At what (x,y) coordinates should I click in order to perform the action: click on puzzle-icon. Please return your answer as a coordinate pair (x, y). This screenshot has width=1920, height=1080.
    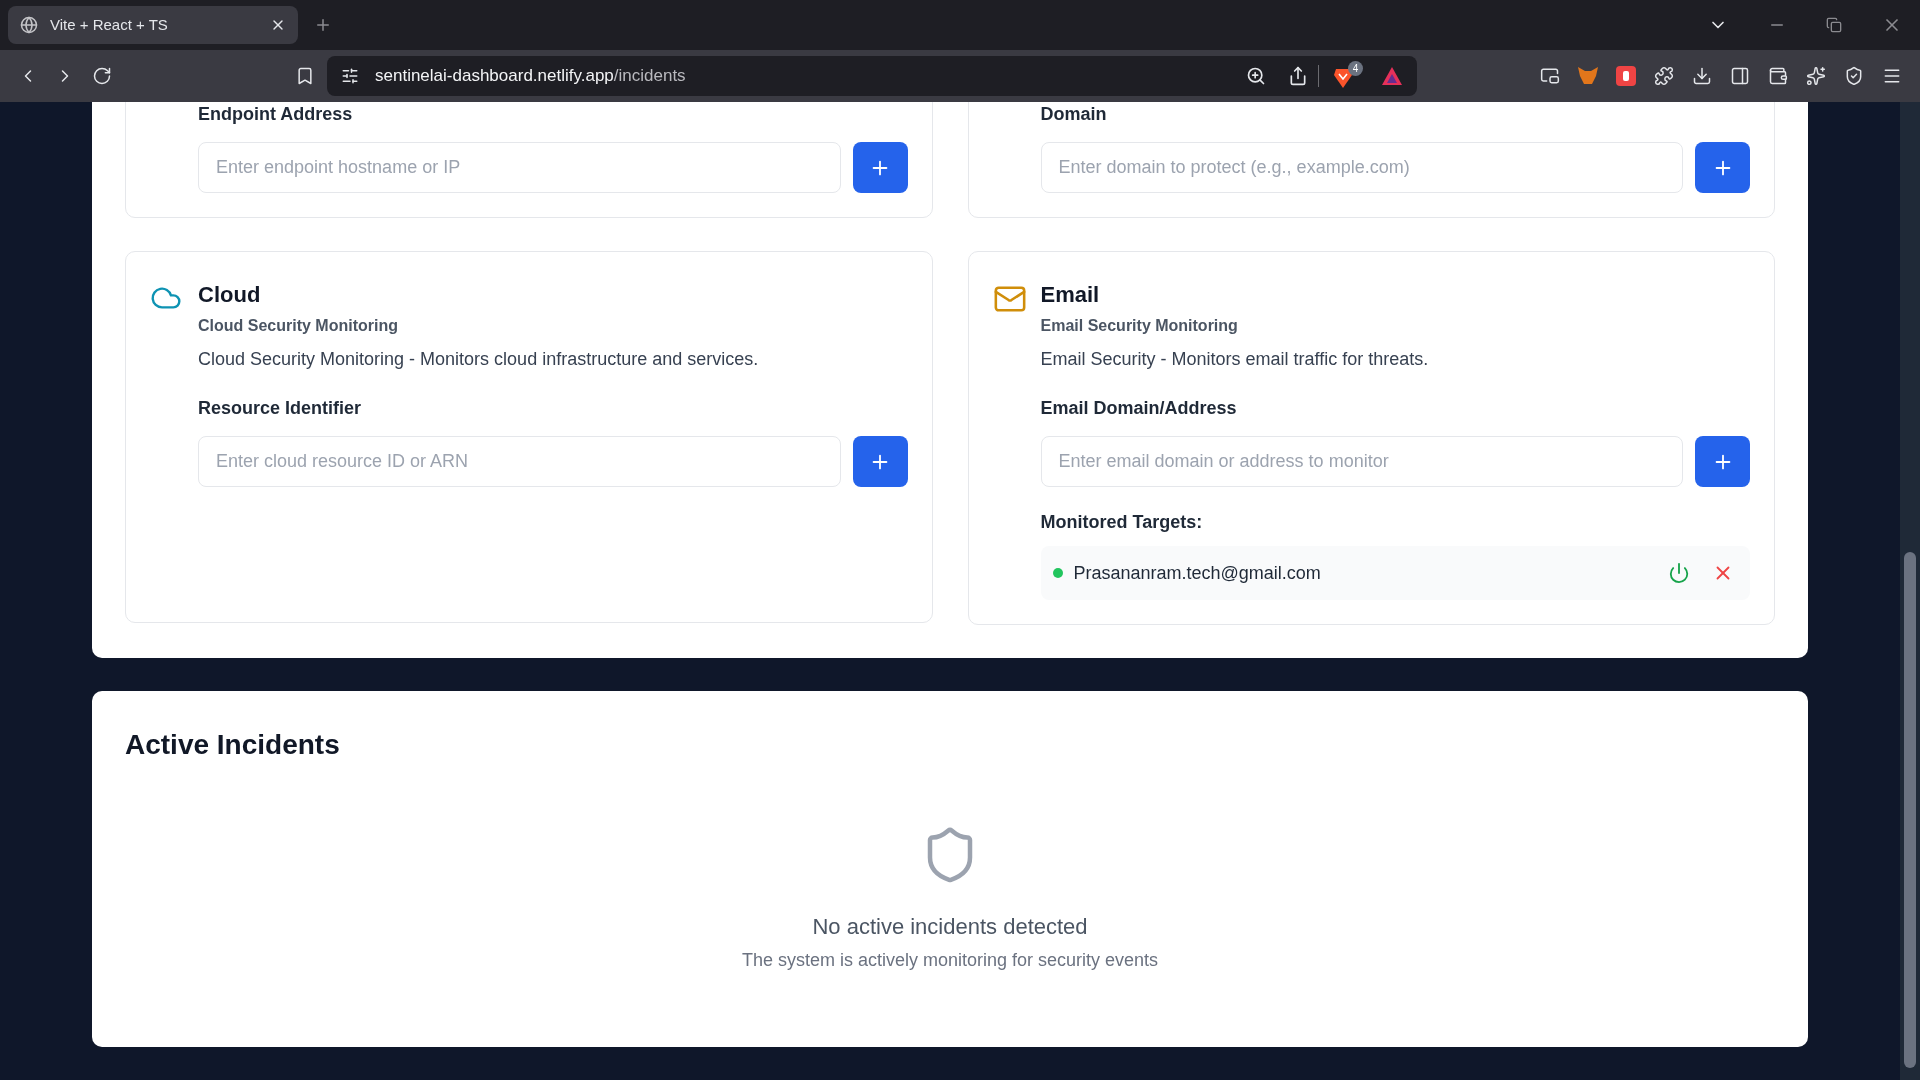
    Looking at the image, I should click on (1664, 76).